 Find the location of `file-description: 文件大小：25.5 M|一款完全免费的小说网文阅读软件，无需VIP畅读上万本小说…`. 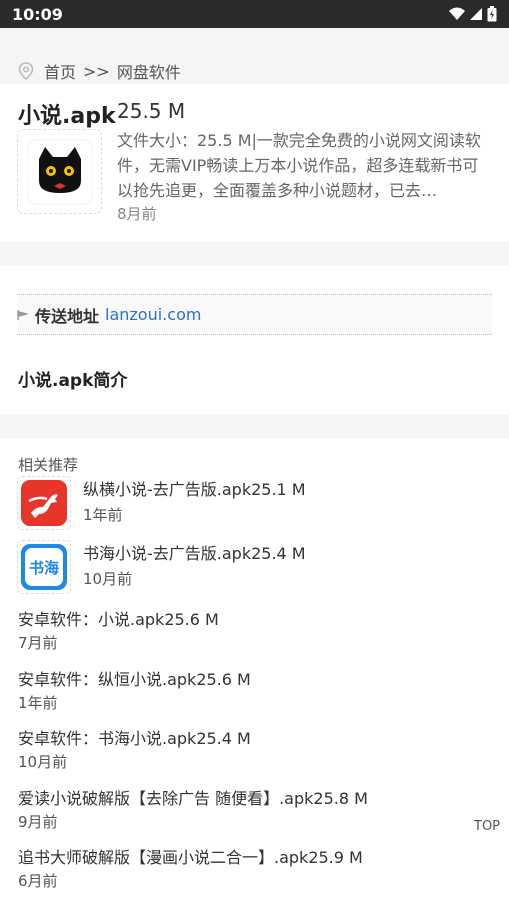

file-description: 文件大小：25.5 M|一款完全免费的小说网文阅读软件，无需VIP畅读上万本小说… is located at coordinates (299, 165).